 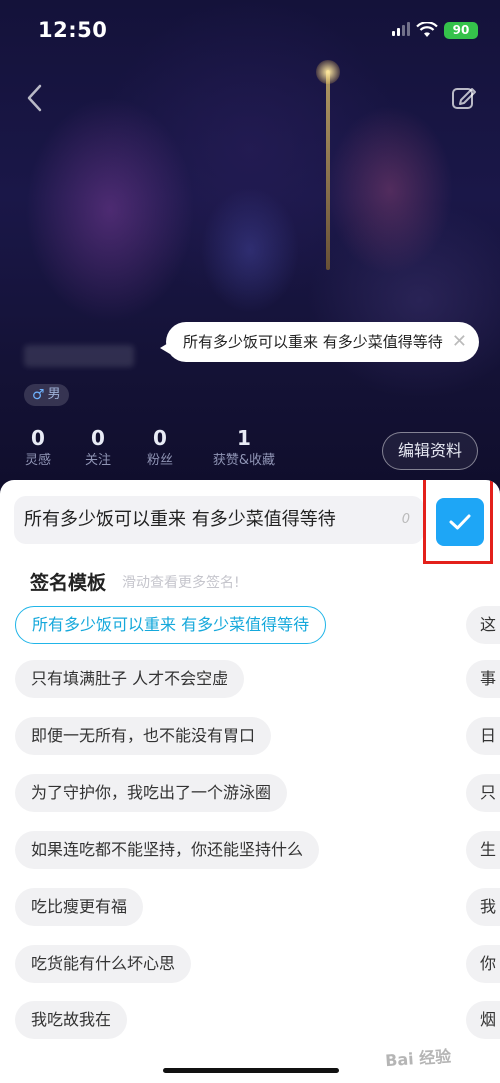 I want to click on check-icon, so click(x=460, y=522).